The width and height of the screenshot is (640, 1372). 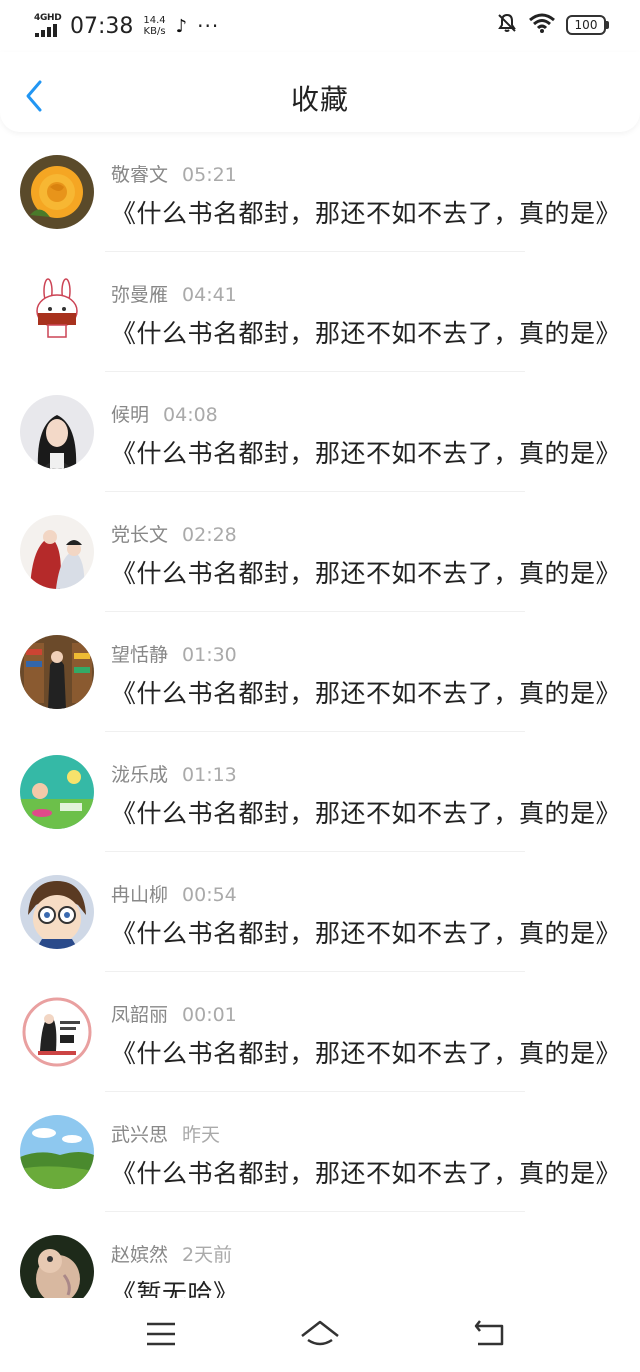 What do you see at coordinates (57, 1266) in the screenshot?
I see `cat-avatar` at bounding box center [57, 1266].